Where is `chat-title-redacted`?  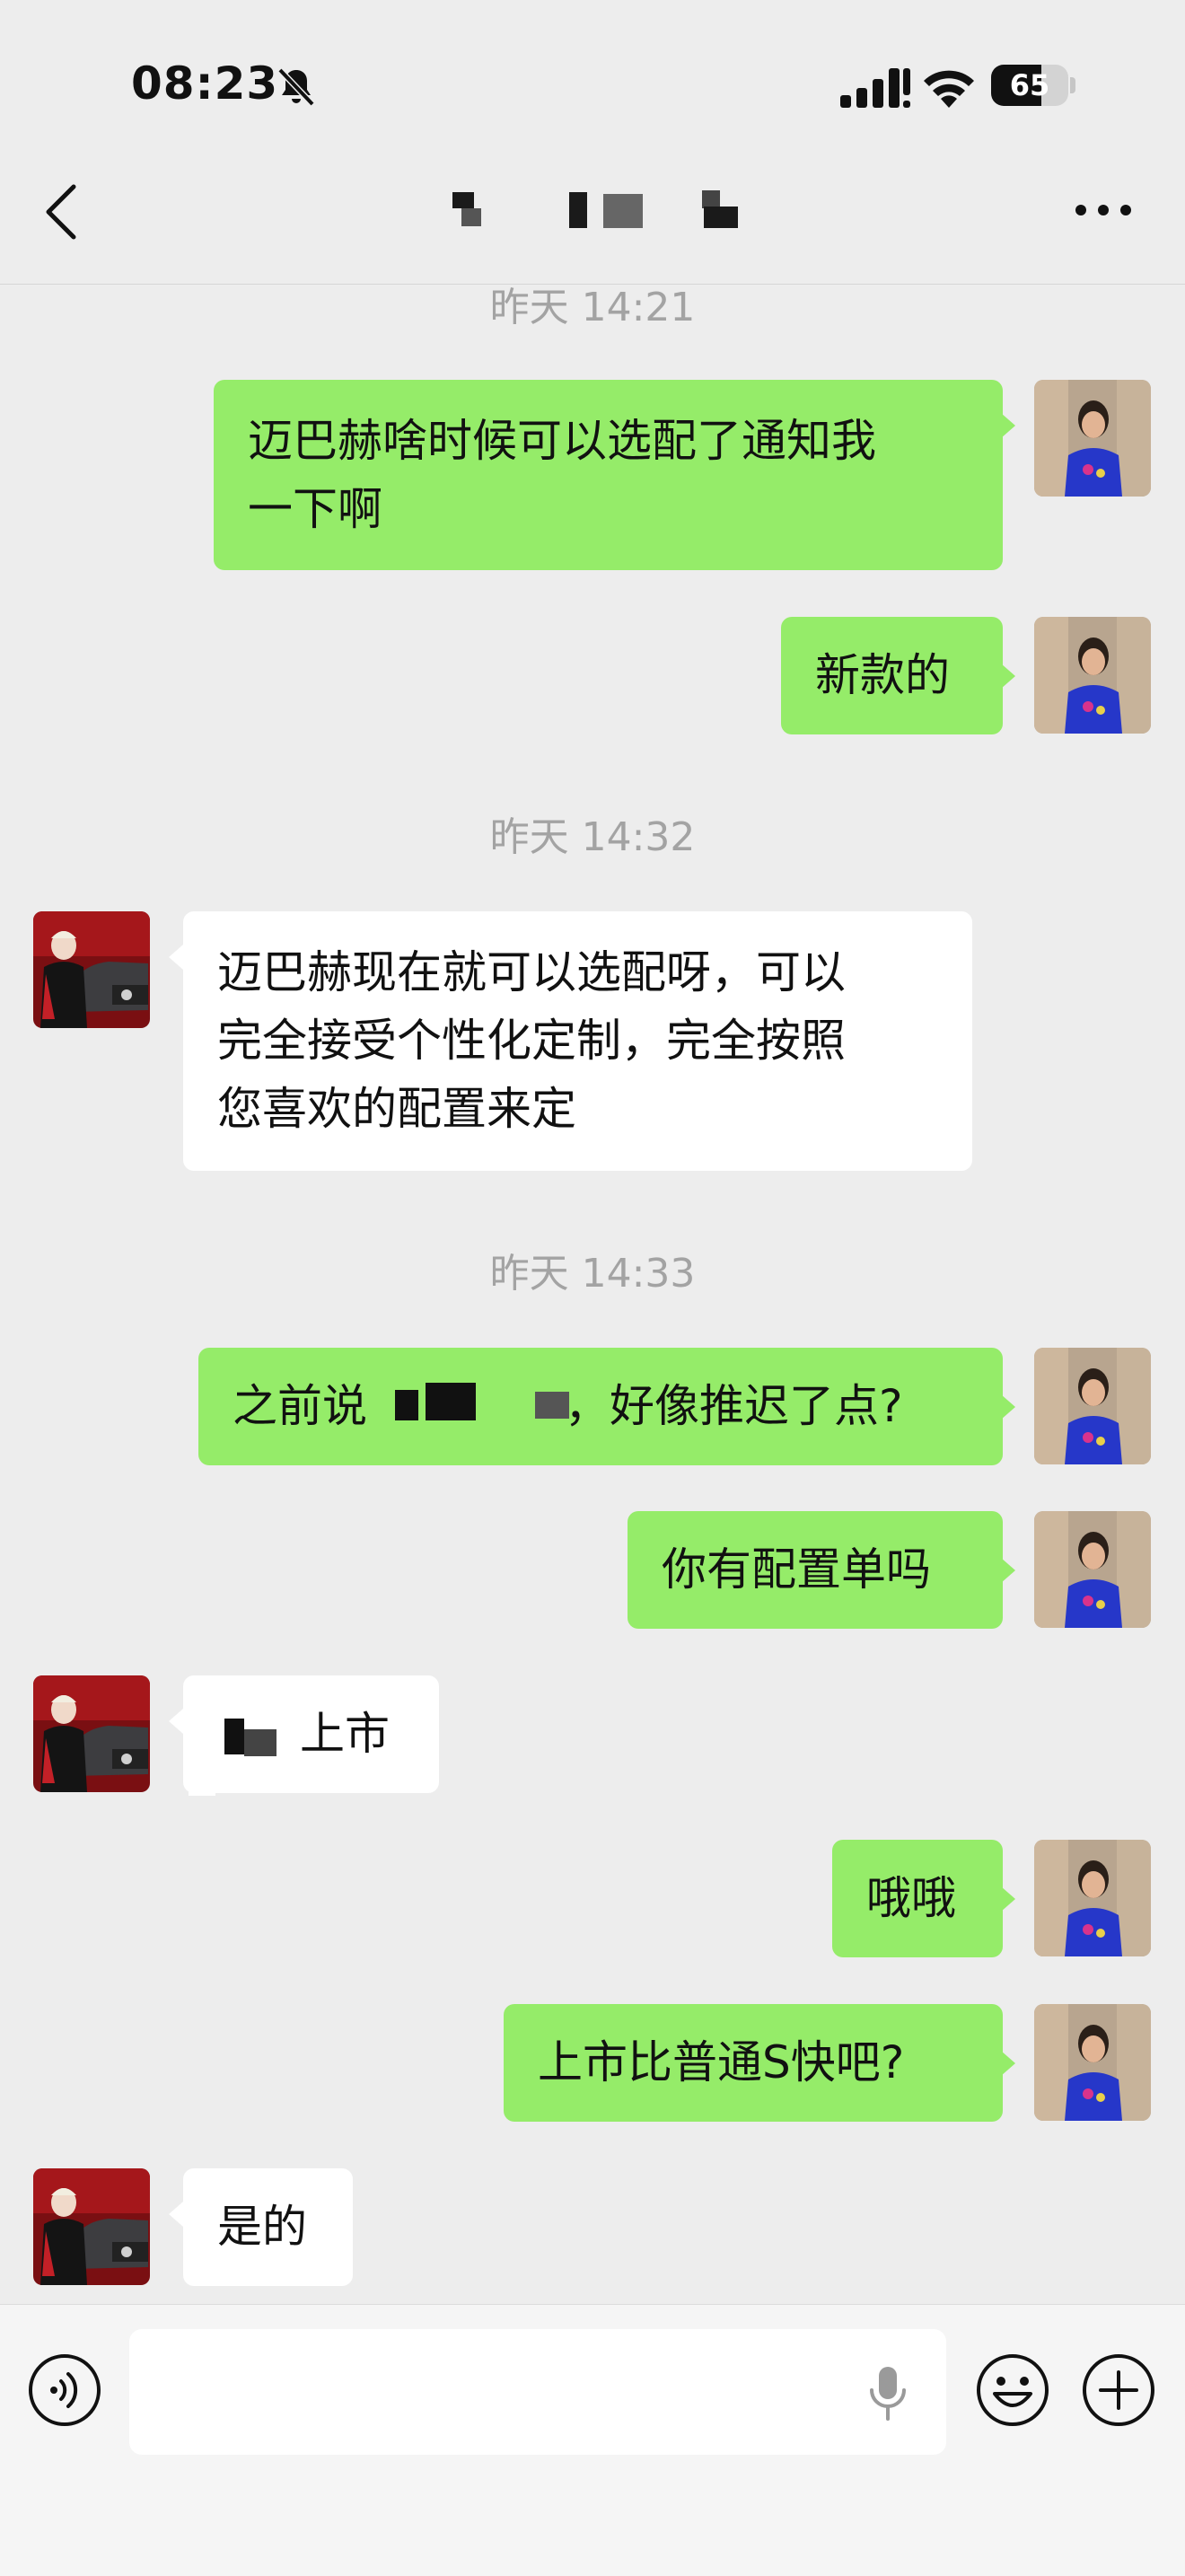
chat-title-redacted is located at coordinates (601, 210).